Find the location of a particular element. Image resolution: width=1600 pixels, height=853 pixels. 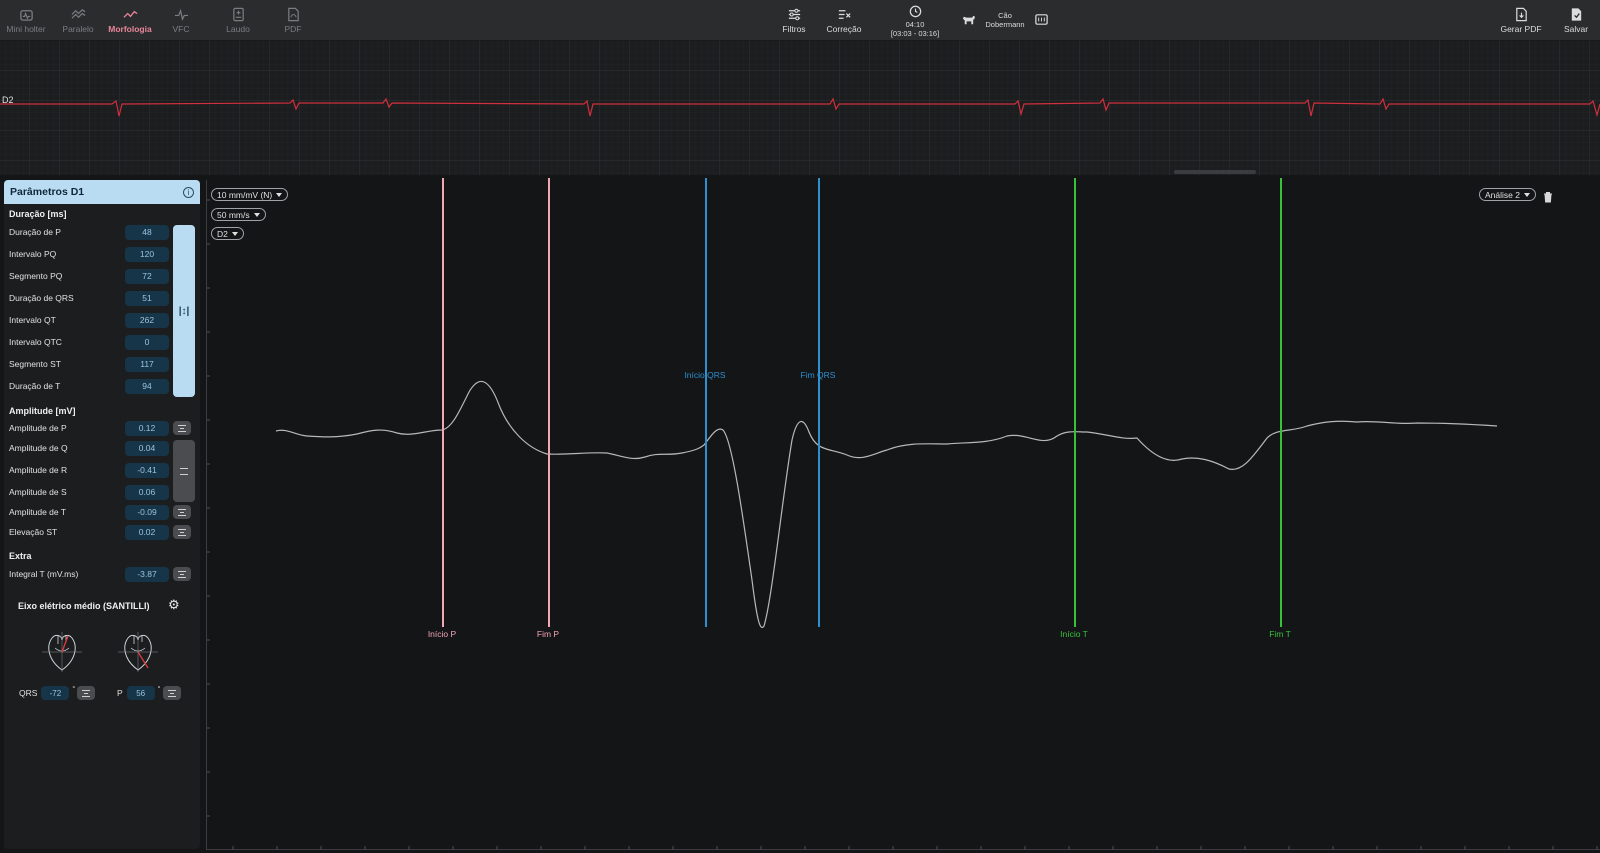

param-value: 94 is located at coordinates (147, 386).